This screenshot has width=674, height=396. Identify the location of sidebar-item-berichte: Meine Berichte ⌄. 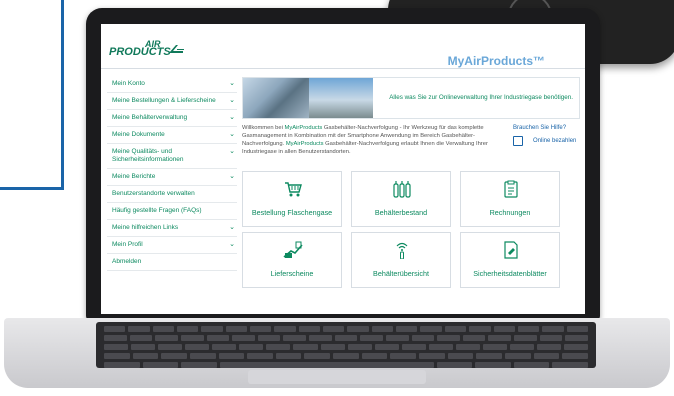
(172, 177).